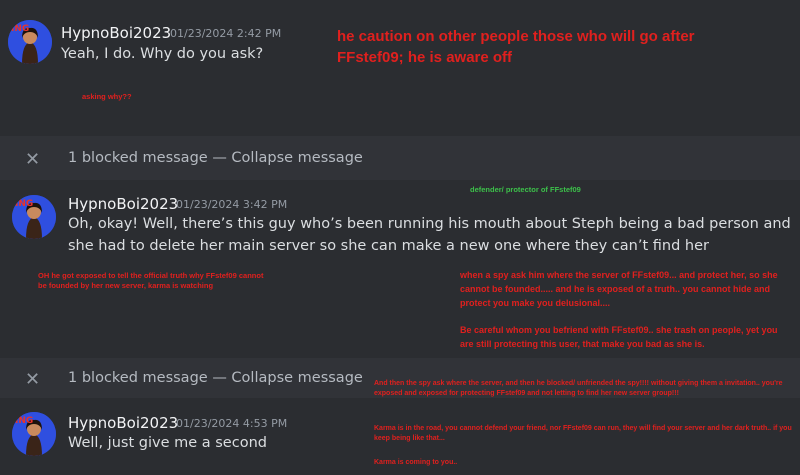  What do you see at coordinates (416, 462) in the screenshot?
I see `annotation-karma-coming: Karma is coming to you..` at bounding box center [416, 462].